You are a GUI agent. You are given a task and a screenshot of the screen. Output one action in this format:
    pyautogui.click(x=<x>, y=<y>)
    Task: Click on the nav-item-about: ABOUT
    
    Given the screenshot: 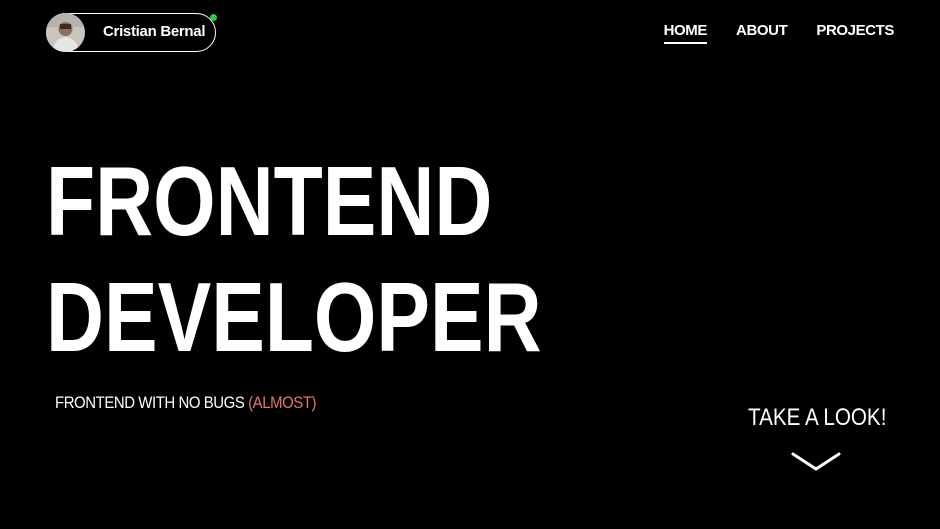 What is the action you would take?
    pyautogui.click(x=762, y=33)
    